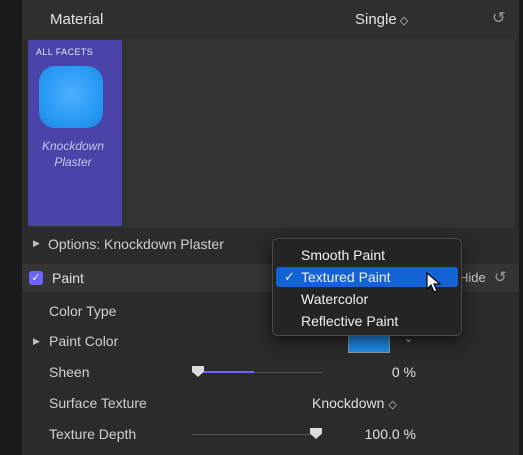 Image resolution: width=523 pixels, height=455 pixels. What do you see at coordinates (65, 52) in the screenshot?
I see `facet-label: ALL FACETS` at bounding box center [65, 52].